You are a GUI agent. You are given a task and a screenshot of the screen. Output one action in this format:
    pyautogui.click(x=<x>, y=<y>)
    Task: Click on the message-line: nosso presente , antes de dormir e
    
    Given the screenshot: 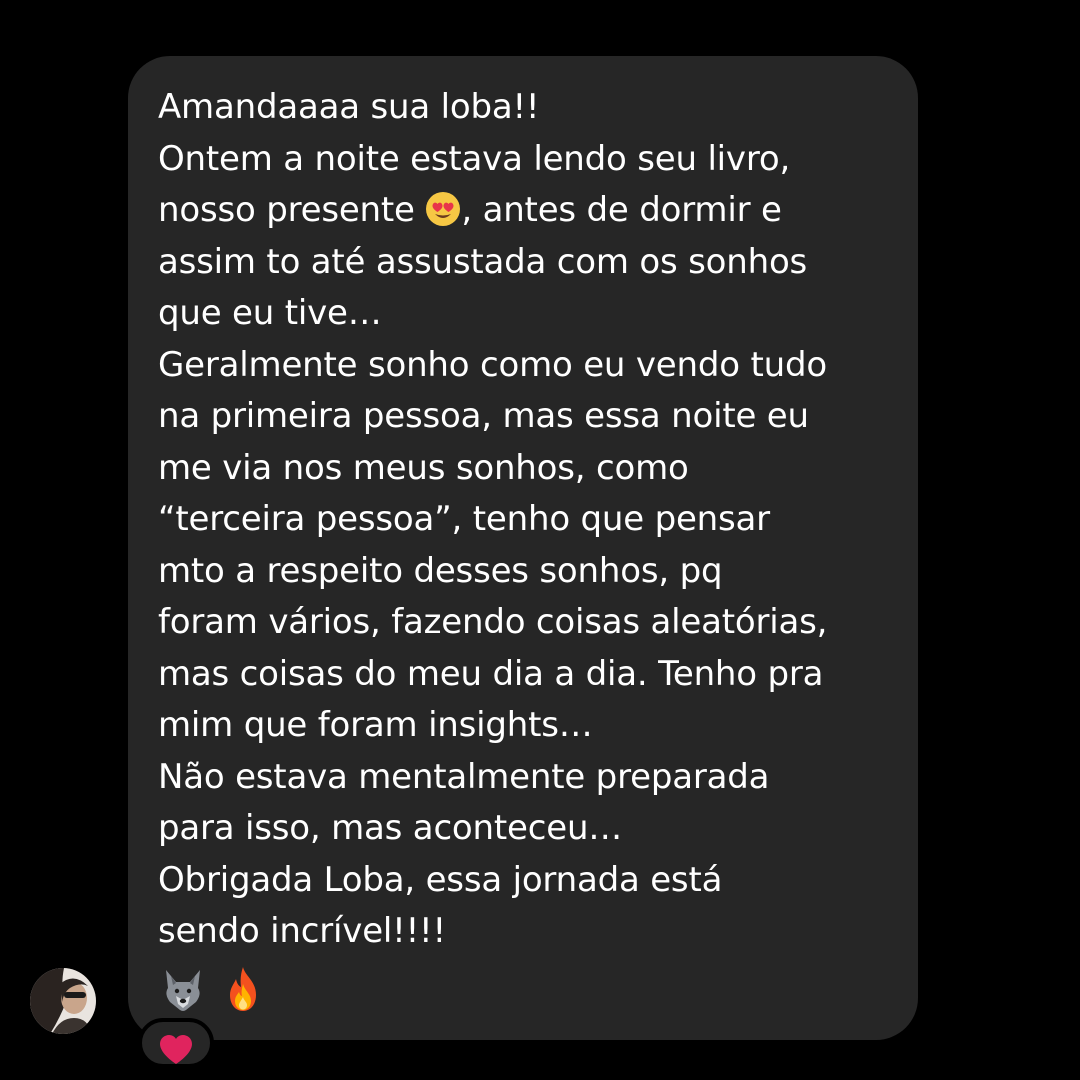 What is the action you would take?
    pyautogui.click(x=523, y=211)
    